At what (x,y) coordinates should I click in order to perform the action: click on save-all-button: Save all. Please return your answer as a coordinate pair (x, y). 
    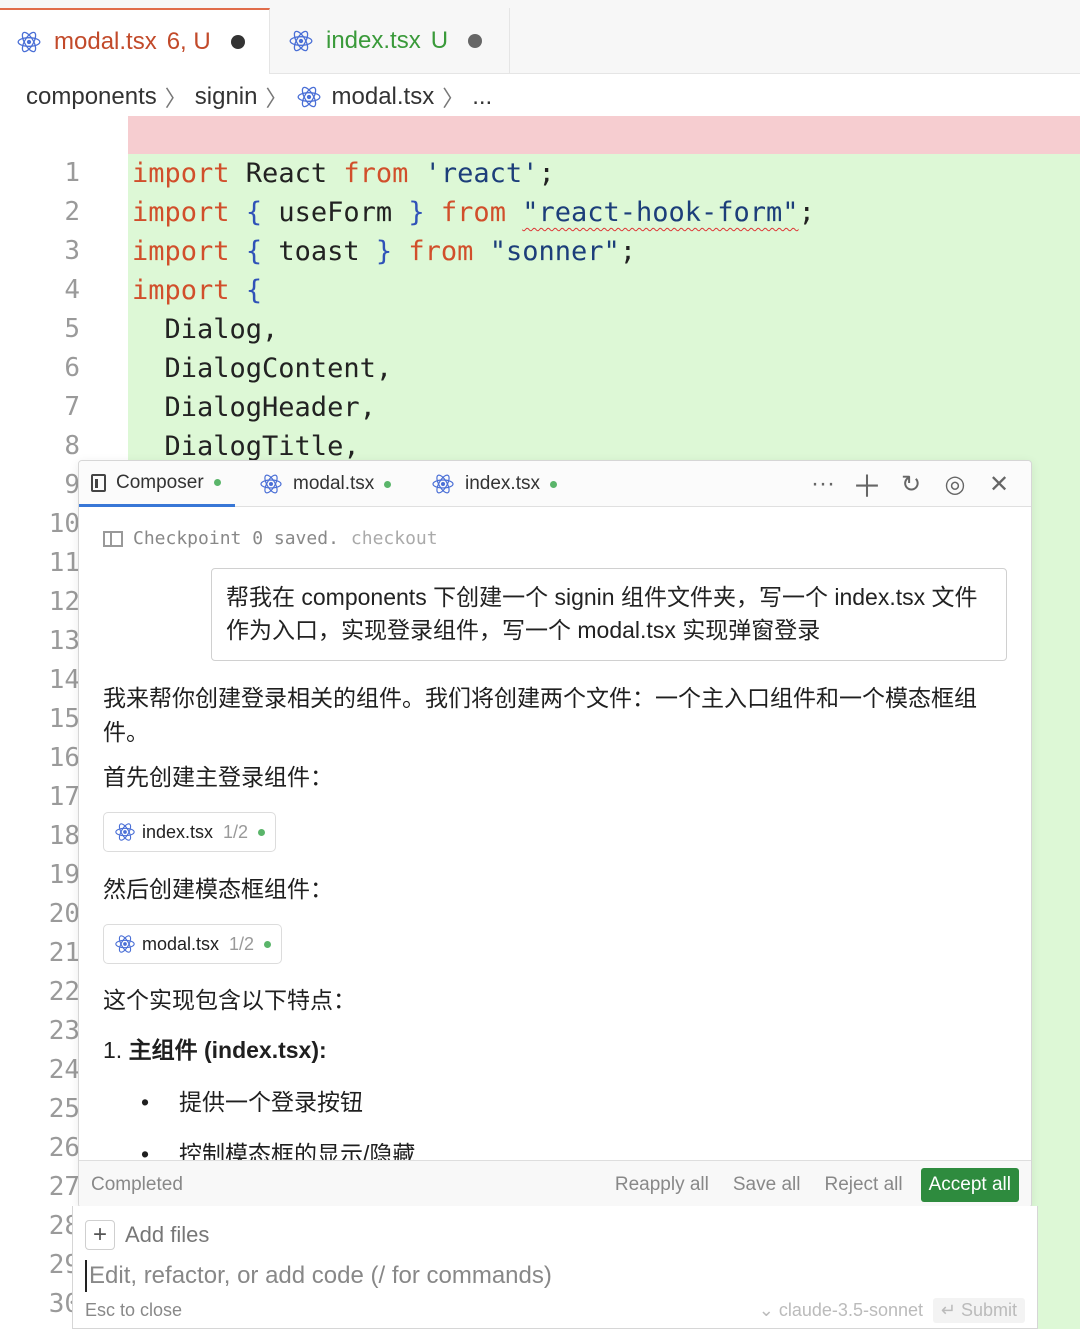
    Looking at the image, I should click on (767, 1185).